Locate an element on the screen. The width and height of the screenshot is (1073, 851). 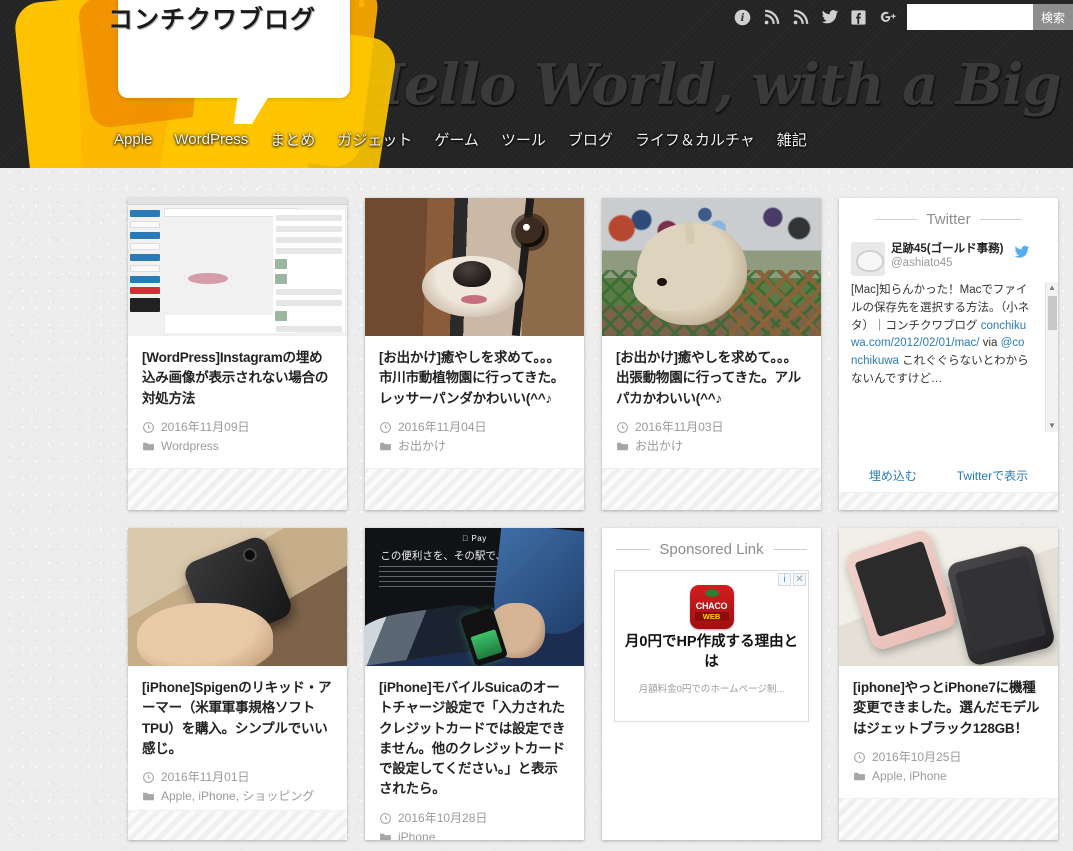
ad-info-icon: i is located at coordinates (784, 579).